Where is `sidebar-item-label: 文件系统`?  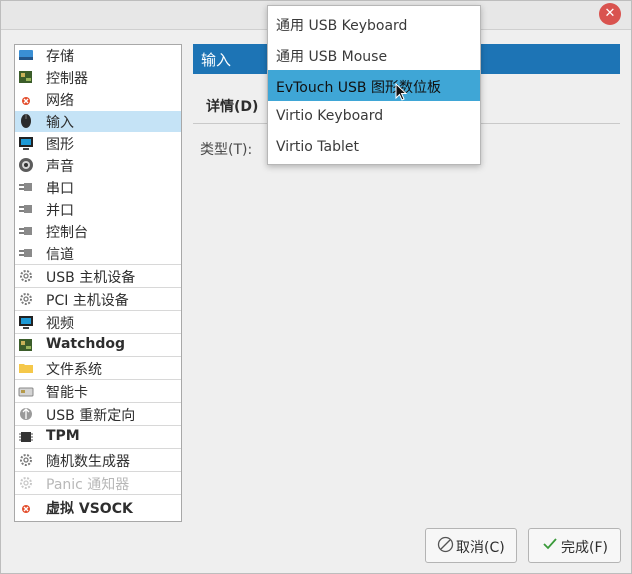
sidebar-item-label: 文件系统 is located at coordinates (74, 370).